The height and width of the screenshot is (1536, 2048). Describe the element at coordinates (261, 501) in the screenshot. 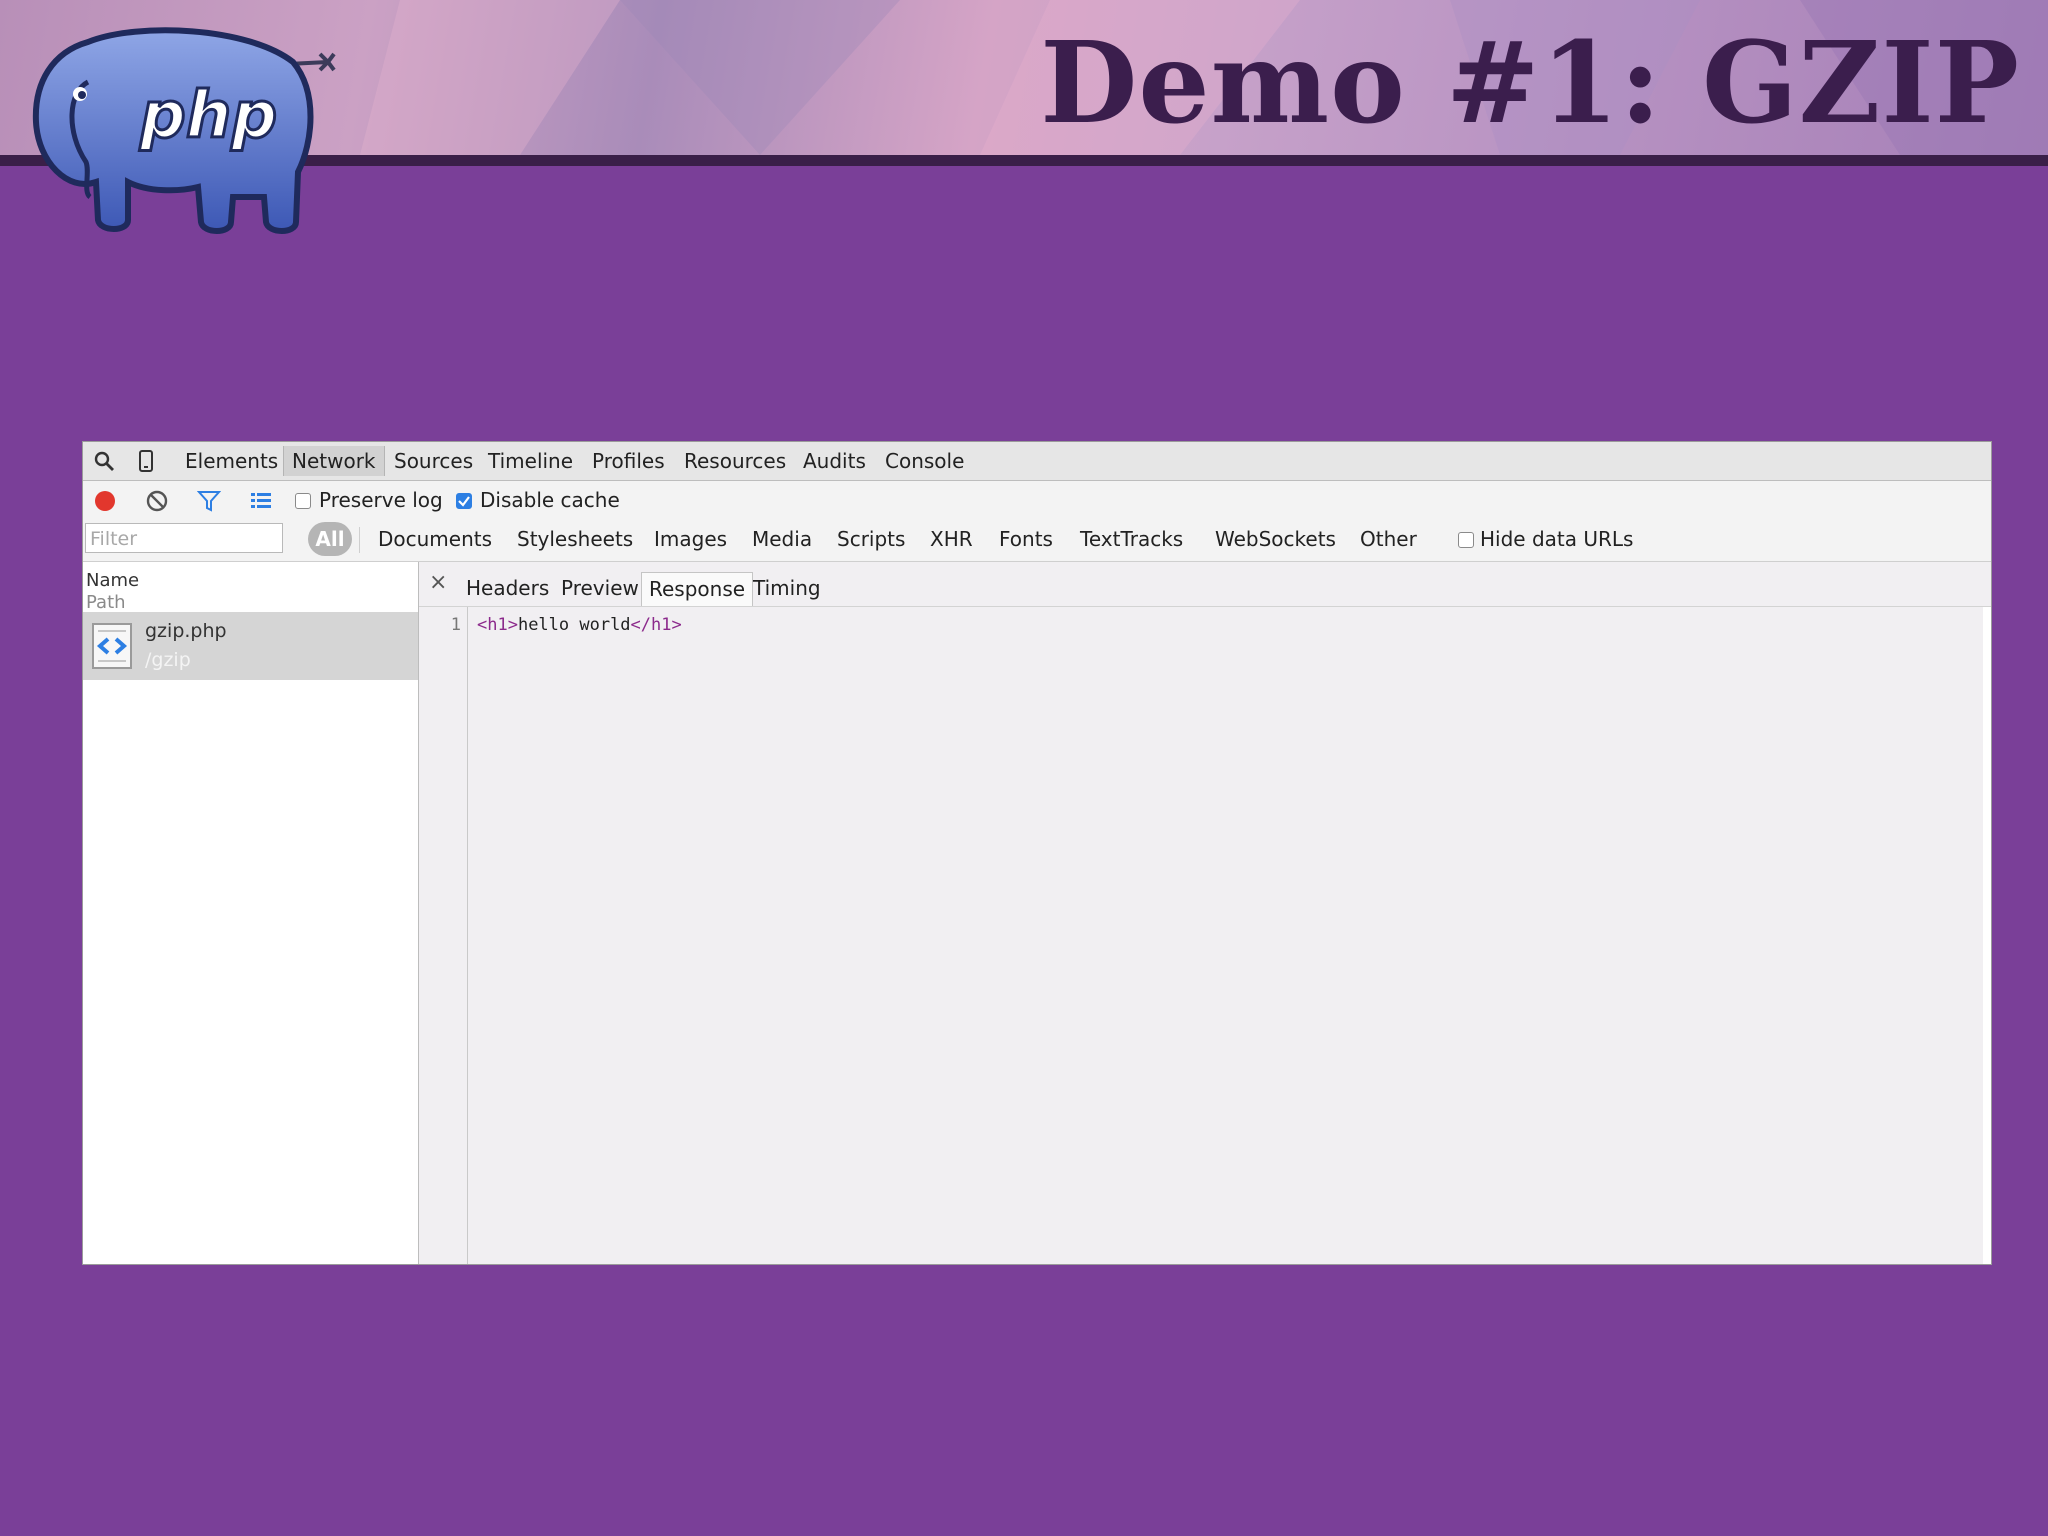

I see `large-rows-icon` at that location.